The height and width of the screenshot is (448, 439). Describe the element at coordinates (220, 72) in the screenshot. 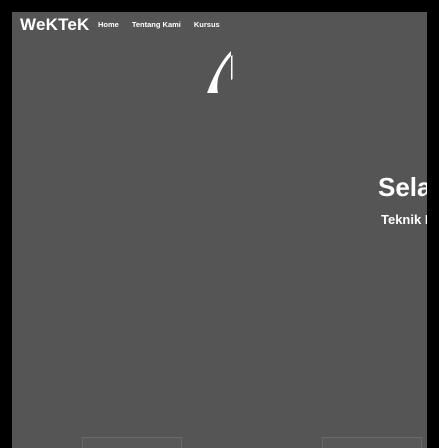

I see `wektek-logo-icon` at that location.